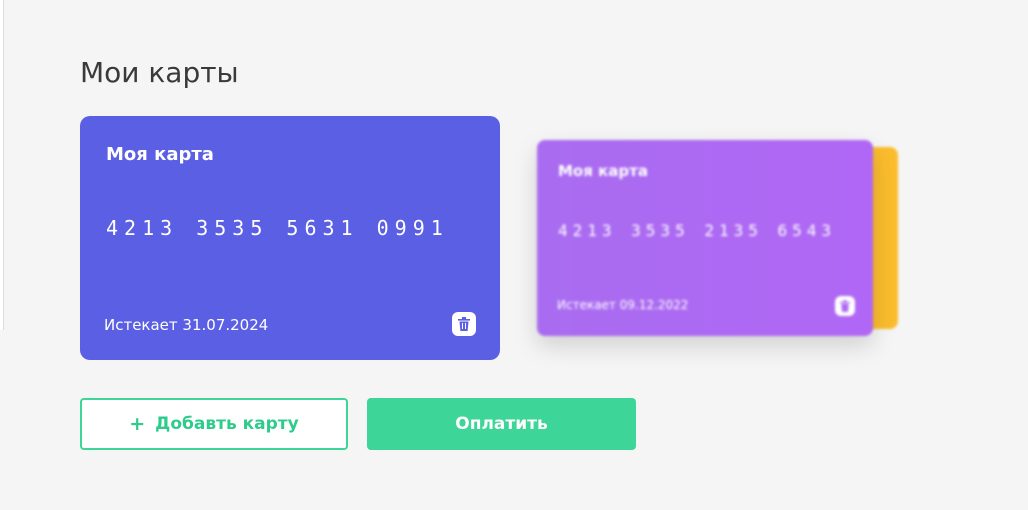 Image resolution: width=1028 pixels, height=510 pixels. I want to click on pay-button: Оплатить, so click(501, 424).